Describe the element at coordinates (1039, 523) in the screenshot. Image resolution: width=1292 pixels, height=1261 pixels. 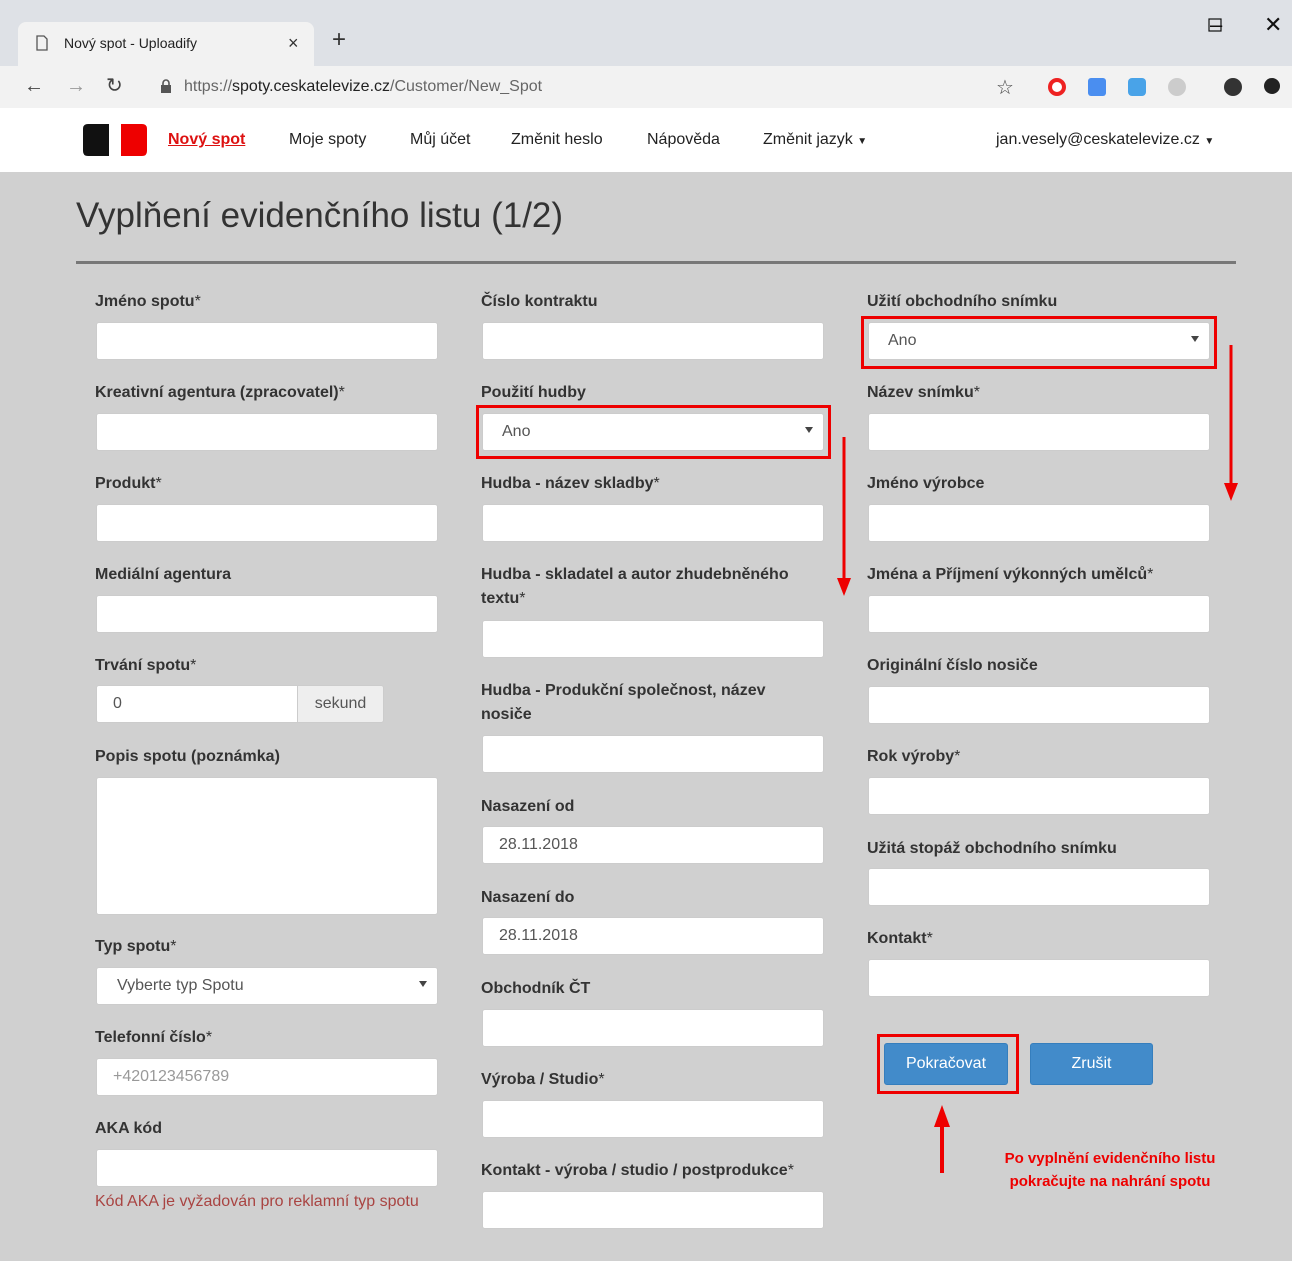
I see `producer-name-input` at that location.